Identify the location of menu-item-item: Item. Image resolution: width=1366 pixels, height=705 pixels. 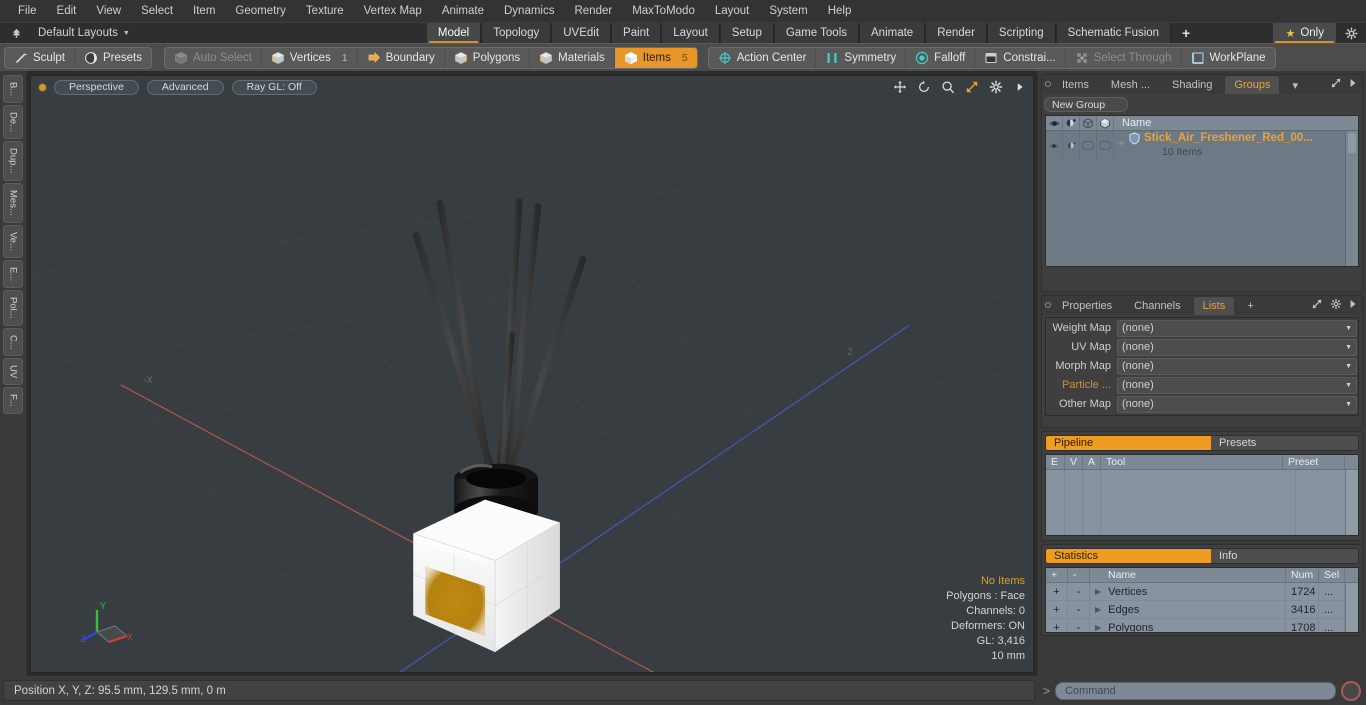
(204, 11).